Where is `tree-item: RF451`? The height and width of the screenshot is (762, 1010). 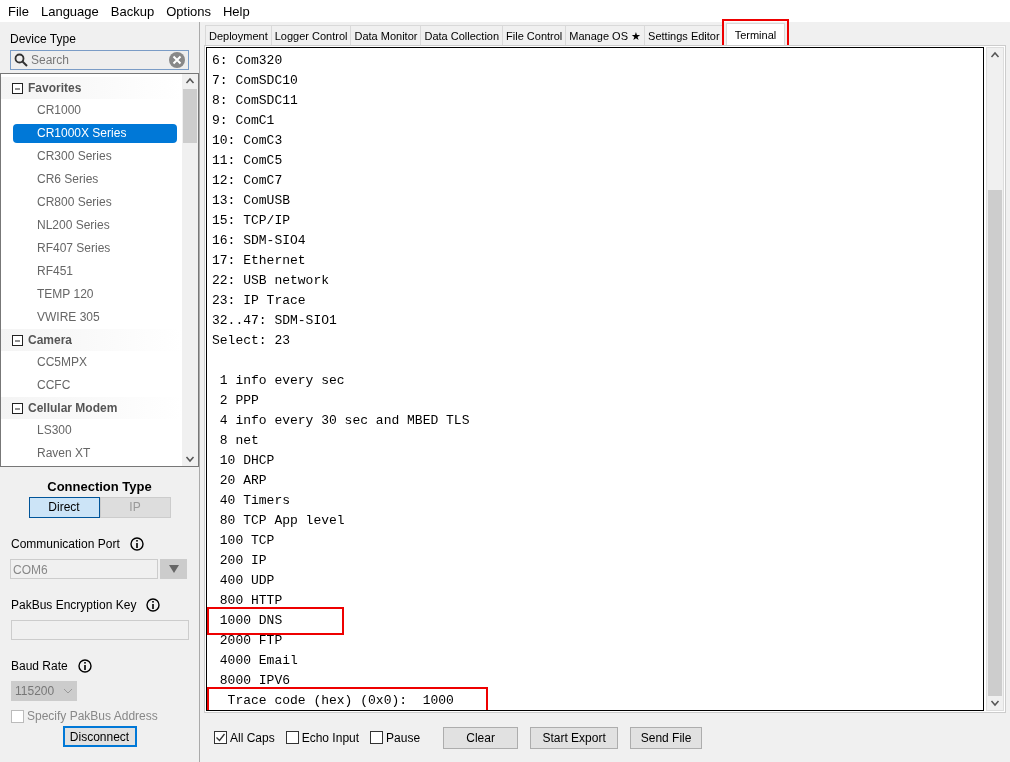
tree-item: RF451 is located at coordinates (95, 271).